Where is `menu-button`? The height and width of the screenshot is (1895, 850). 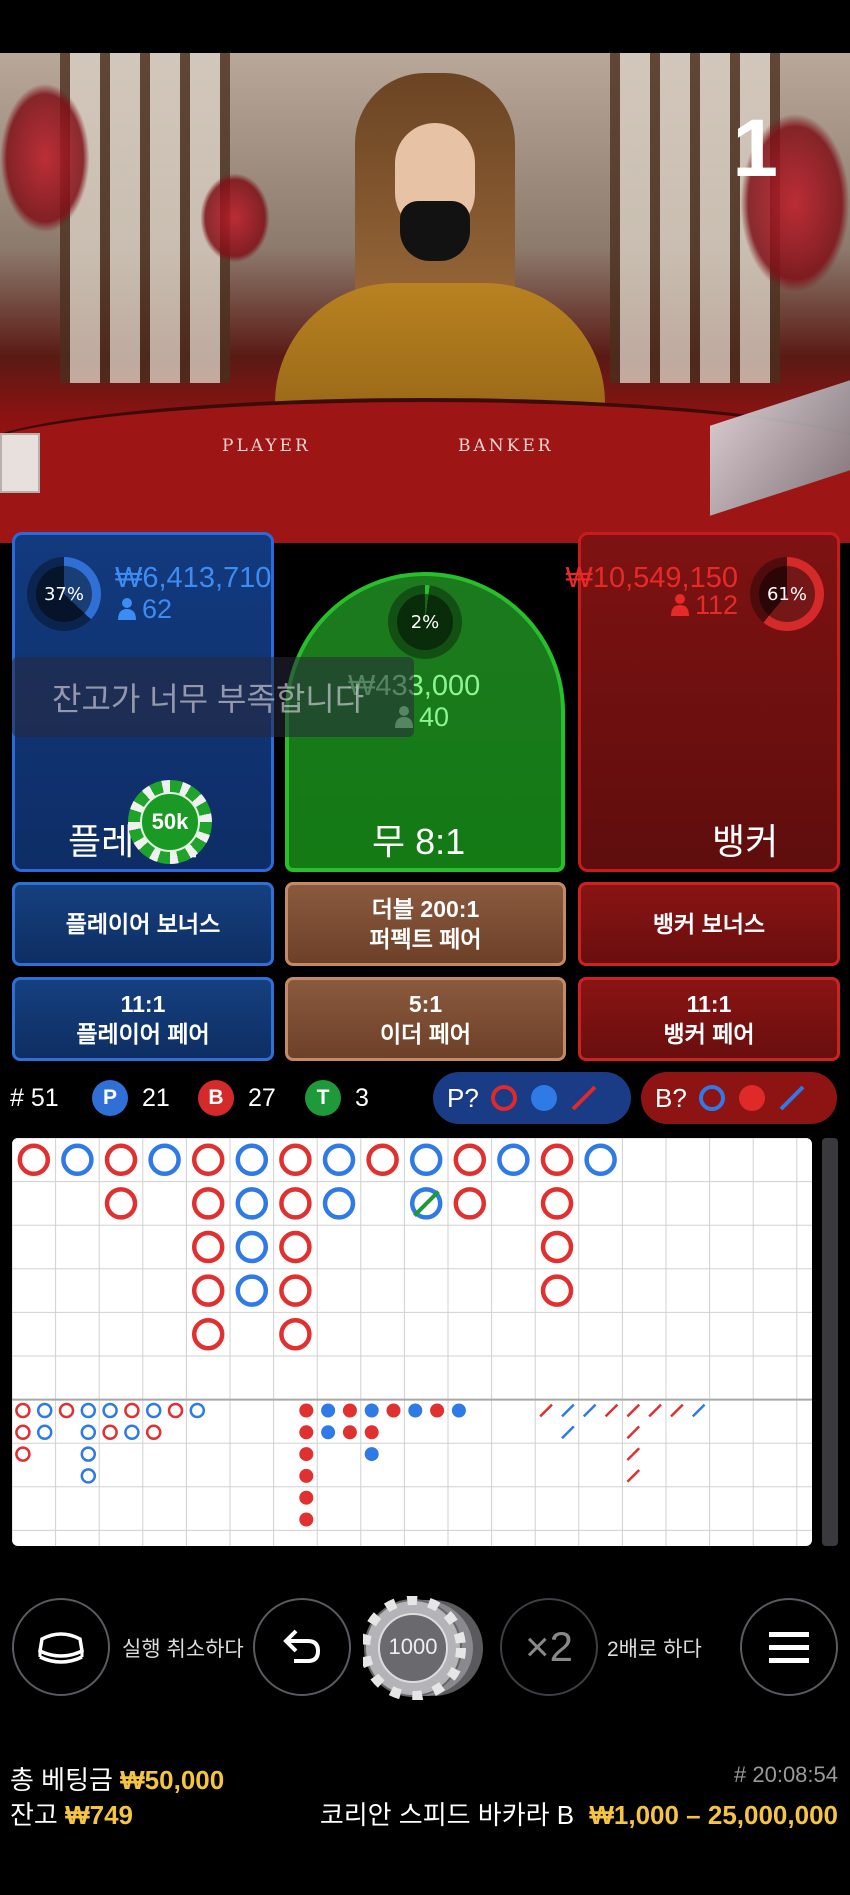
menu-button is located at coordinates (789, 1647).